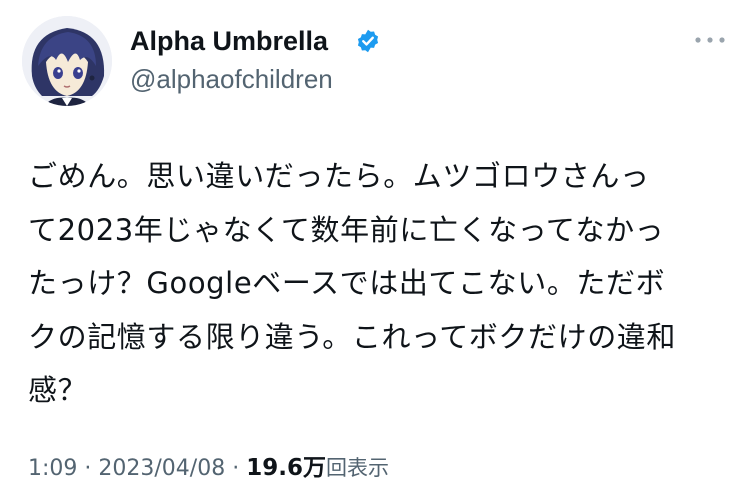 The image size is (750, 496). What do you see at coordinates (368, 41) in the screenshot?
I see `verified-badge-icon` at bounding box center [368, 41].